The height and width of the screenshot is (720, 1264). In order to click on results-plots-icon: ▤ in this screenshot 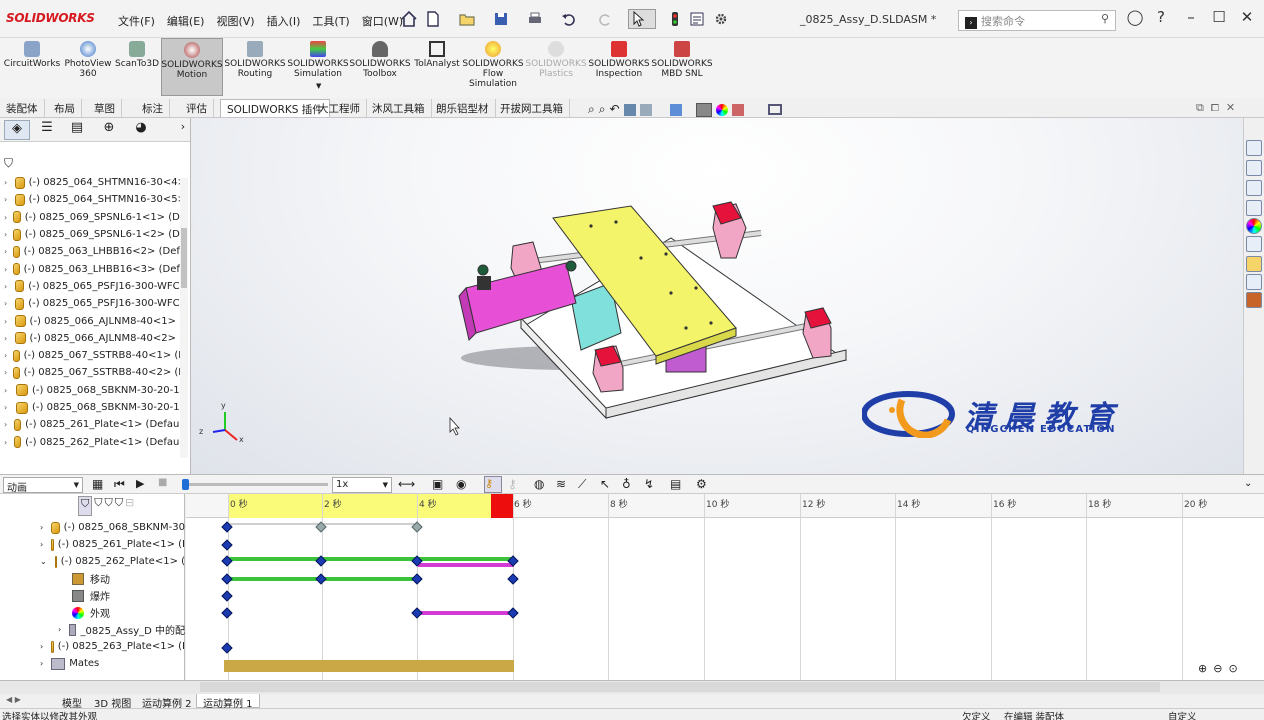, I will do `click(675, 484)`.